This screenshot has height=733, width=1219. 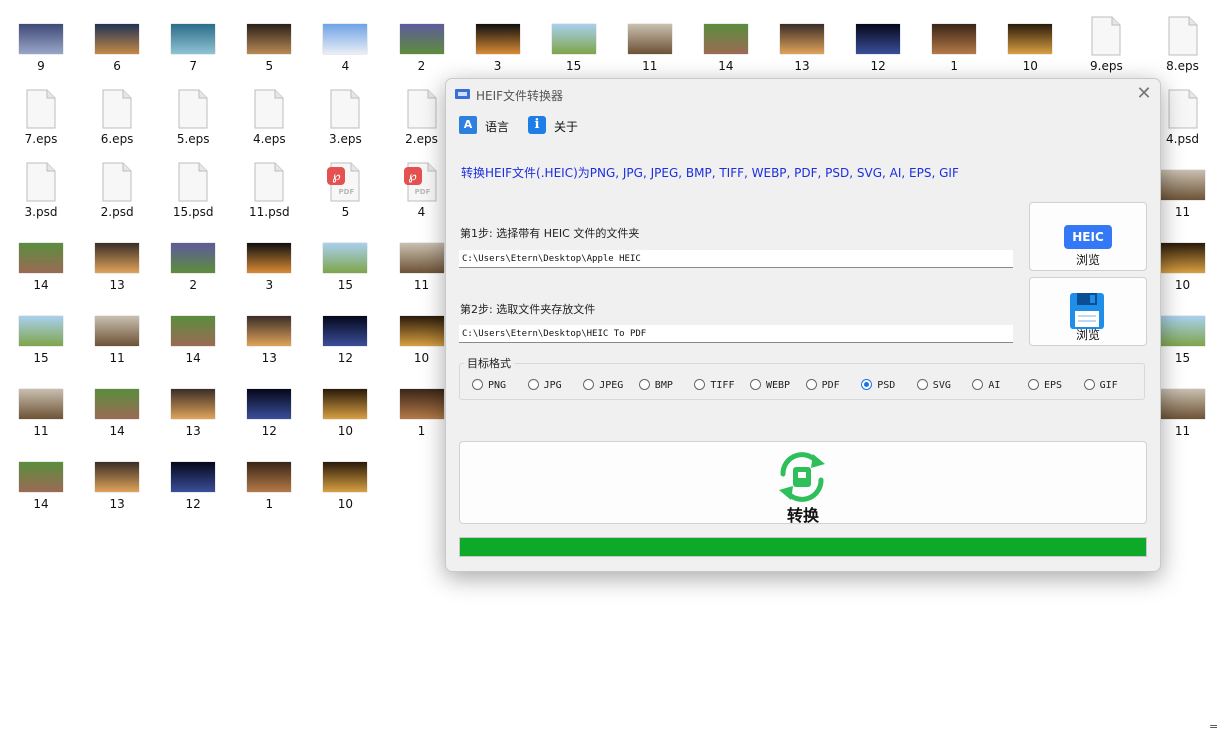 What do you see at coordinates (345, 431) in the screenshot?
I see `desktop-icon-label: 10` at bounding box center [345, 431].